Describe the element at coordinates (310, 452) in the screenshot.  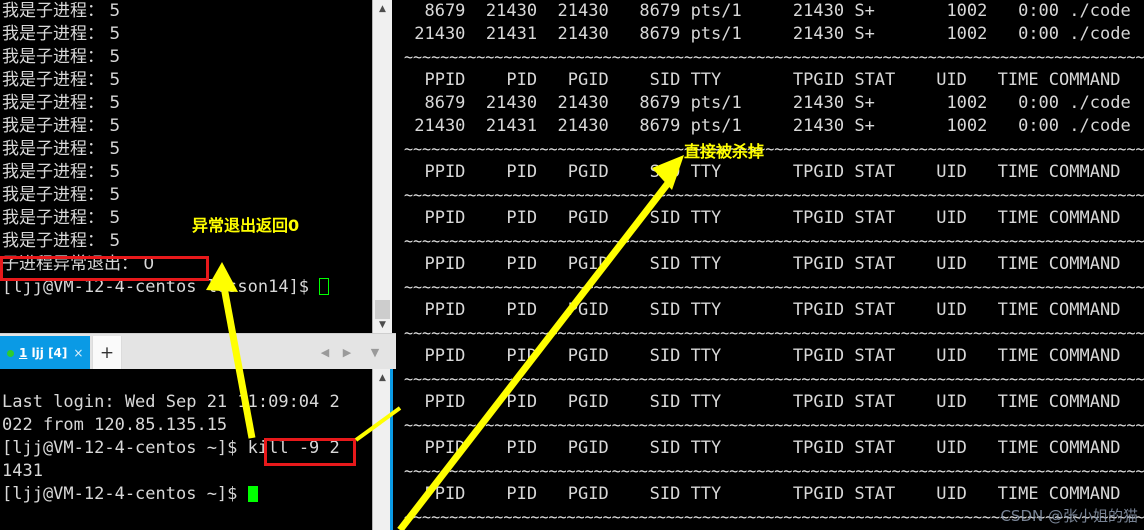
I see `kill-command-highlight-box` at that location.